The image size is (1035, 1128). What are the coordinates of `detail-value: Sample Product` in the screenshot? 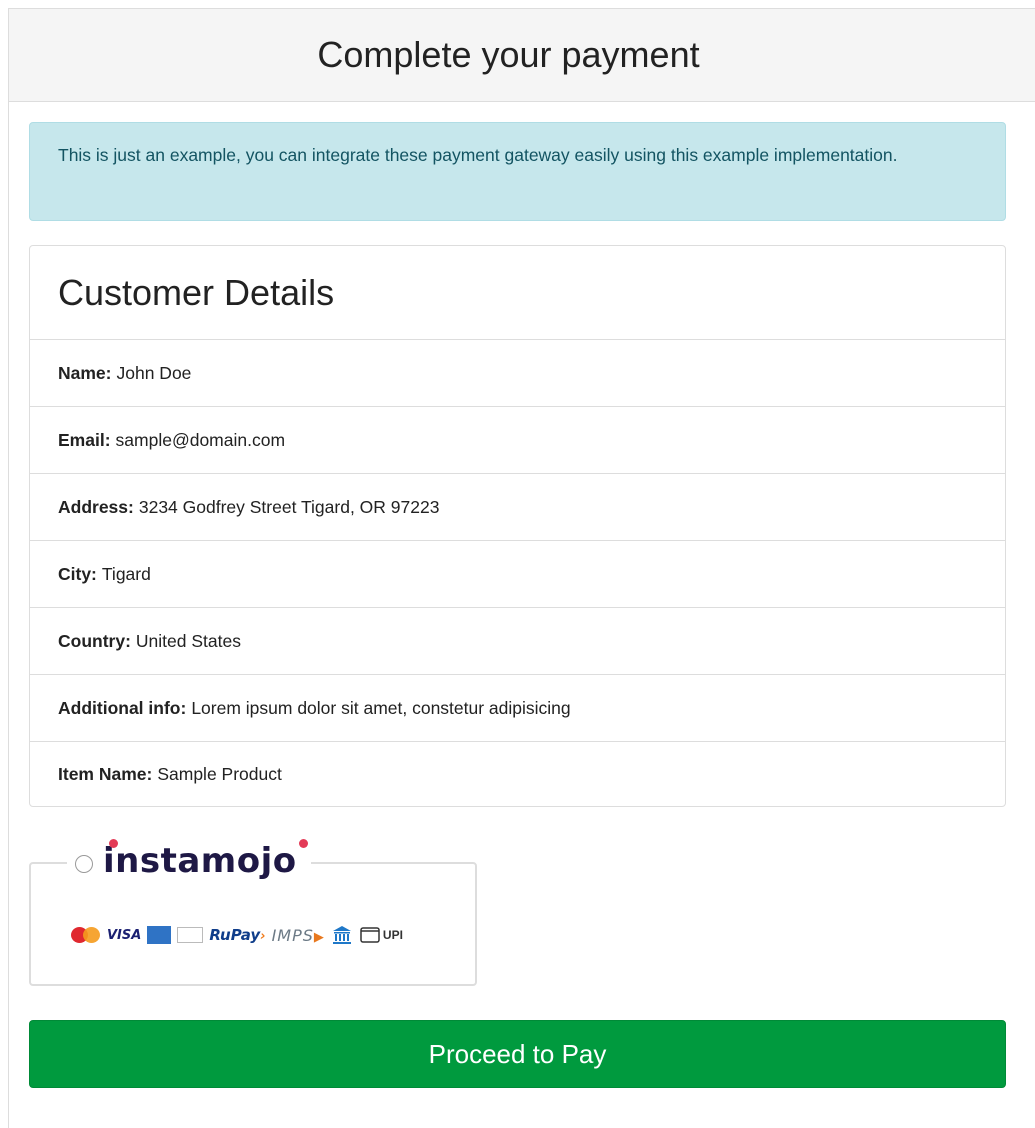 It's located at (219, 773).